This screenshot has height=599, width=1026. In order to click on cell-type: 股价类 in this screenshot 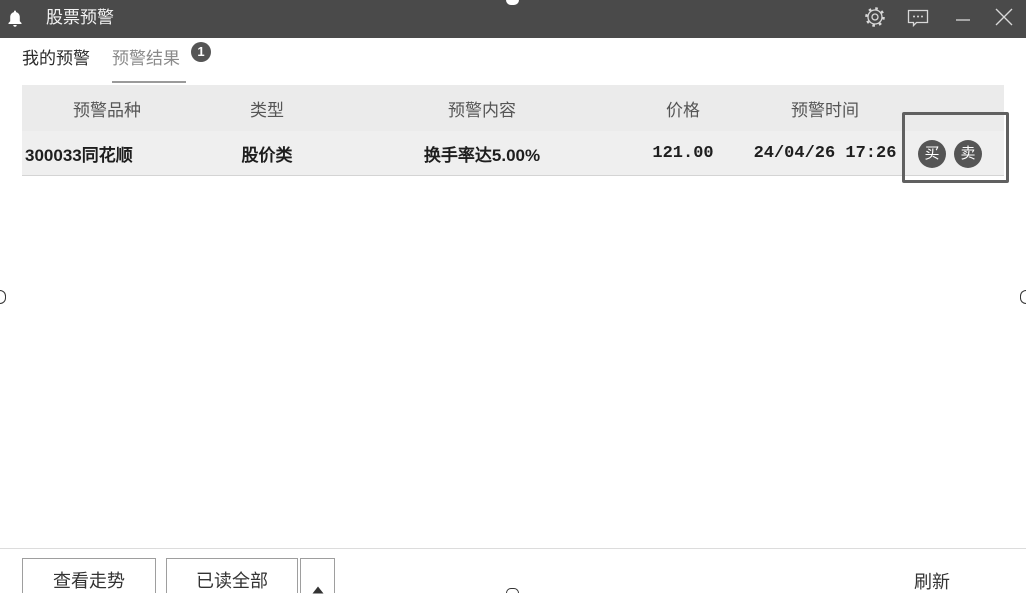, I will do `click(267, 155)`.